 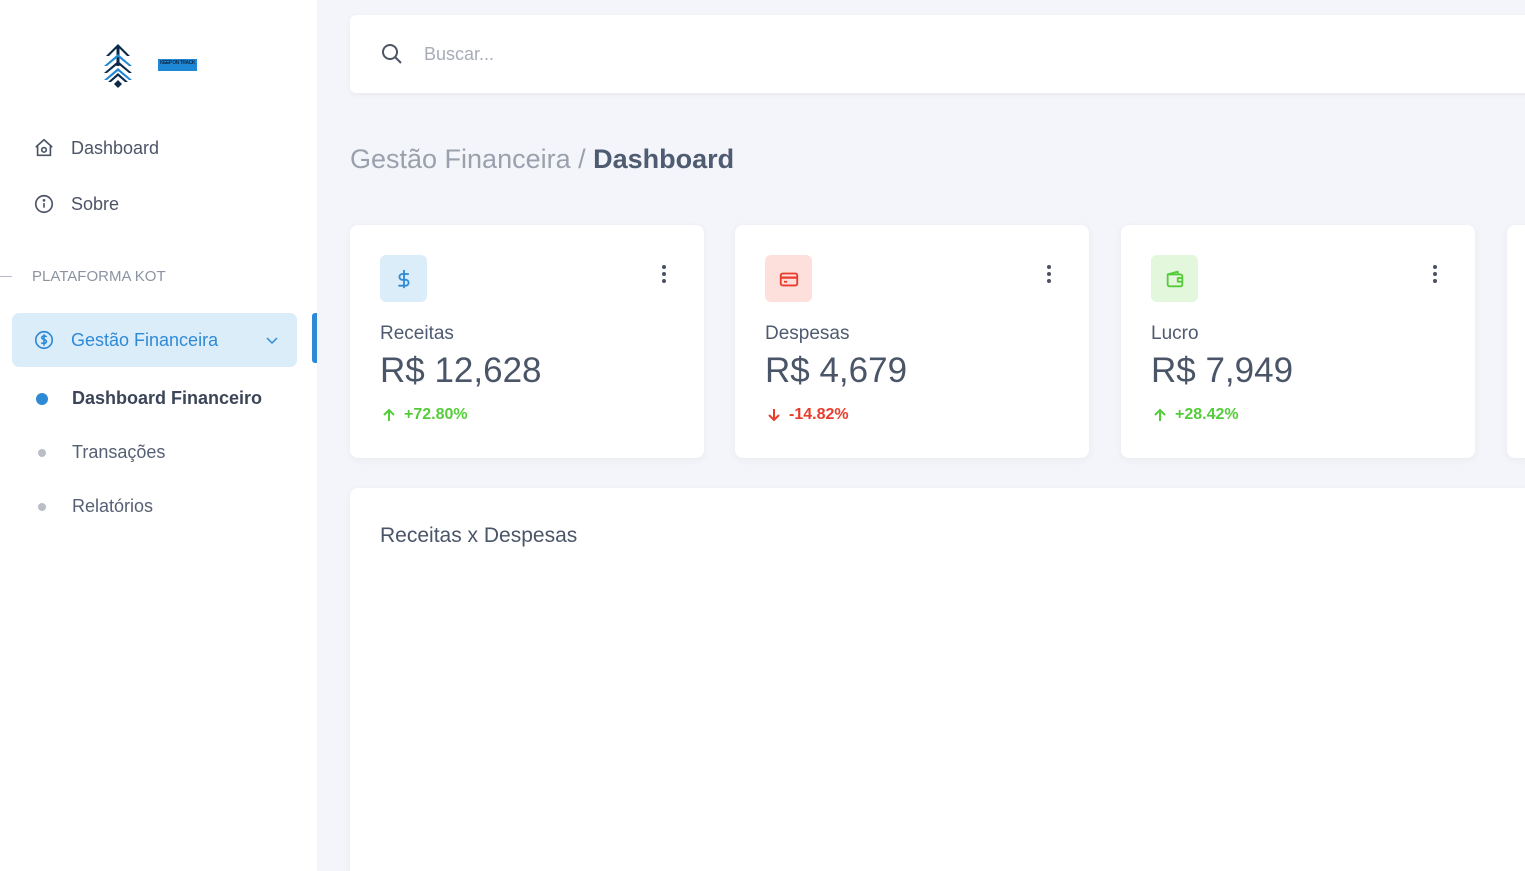 What do you see at coordinates (461, 370) in the screenshot?
I see `stat-value: R$ 12,628` at bounding box center [461, 370].